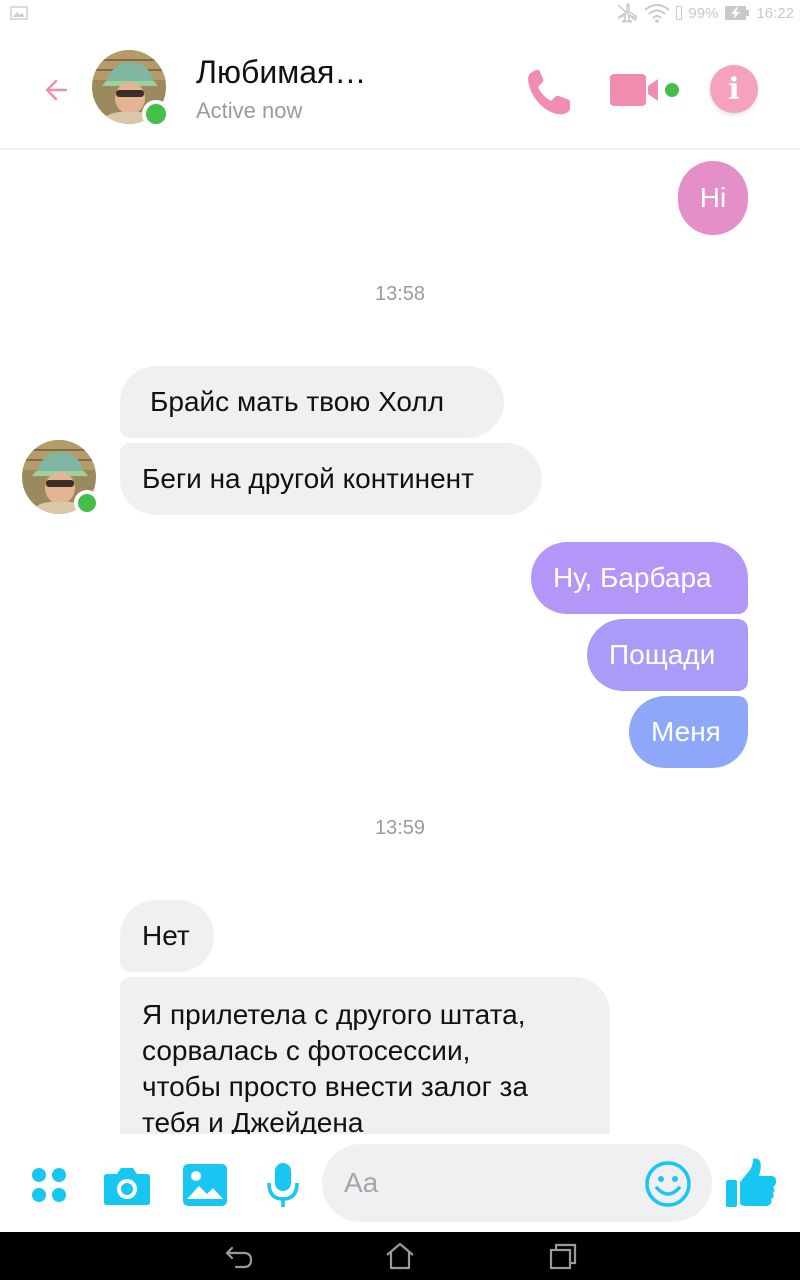 The width and height of the screenshot is (800, 1280). What do you see at coordinates (297, 401) in the screenshot?
I see `message-text: Брайс мать твою Холл` at bounding box center [297, 401].